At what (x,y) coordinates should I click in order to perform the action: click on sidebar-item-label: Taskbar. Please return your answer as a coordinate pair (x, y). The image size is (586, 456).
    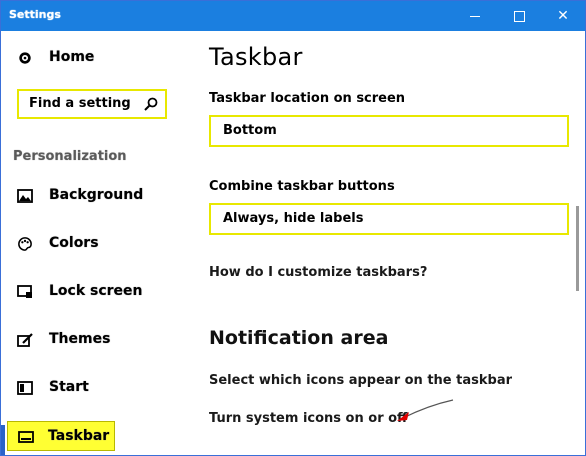
    Looking at the image, I should click on (79, 436).